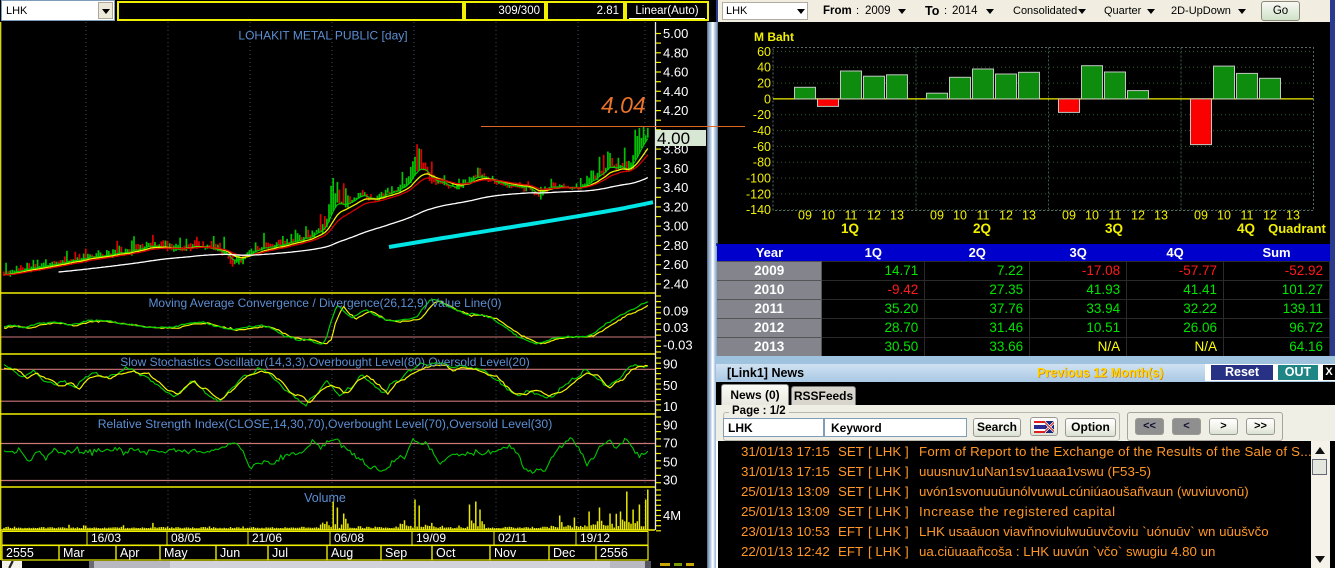  I want to click on svg-text: -100, so click(758, 179).